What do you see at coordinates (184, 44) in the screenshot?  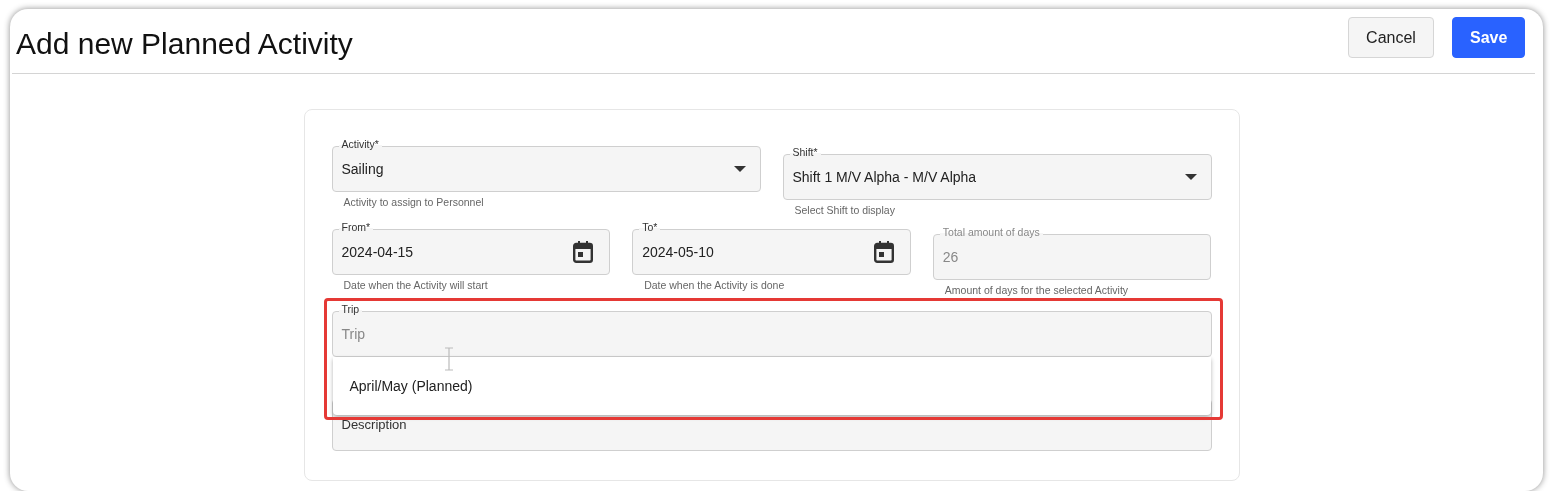 I see `page-title: Add new Planned Activity` at bounding box center [184, 44].